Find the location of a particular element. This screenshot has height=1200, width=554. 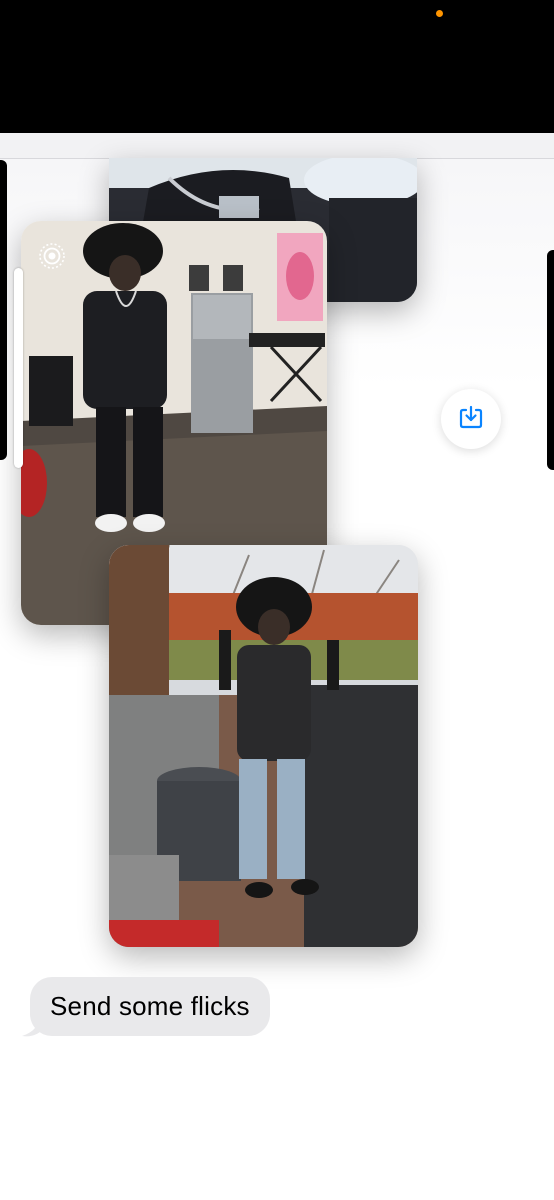

privacy-indicator-dot is located at coordinates (439, 13).